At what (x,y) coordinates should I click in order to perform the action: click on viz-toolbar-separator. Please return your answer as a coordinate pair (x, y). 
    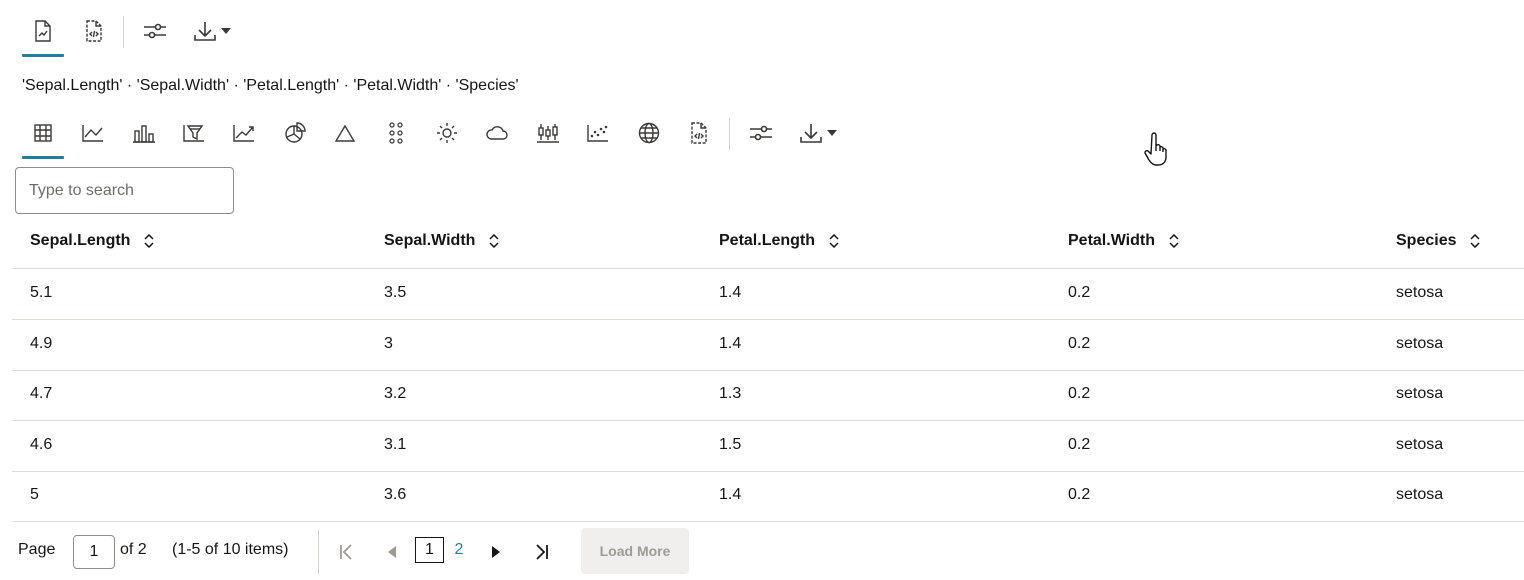
    Looking at the image, I should click on (729, 134).